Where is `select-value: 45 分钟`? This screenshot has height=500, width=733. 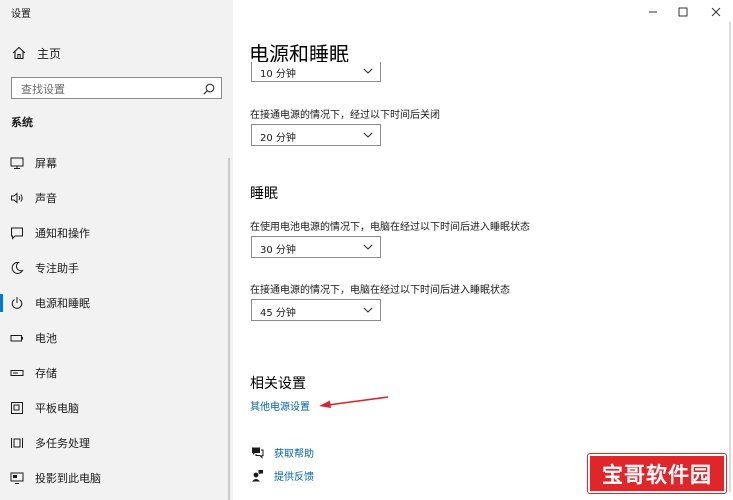
select-value: 45 分钟 is located at coordinates (278, 313).